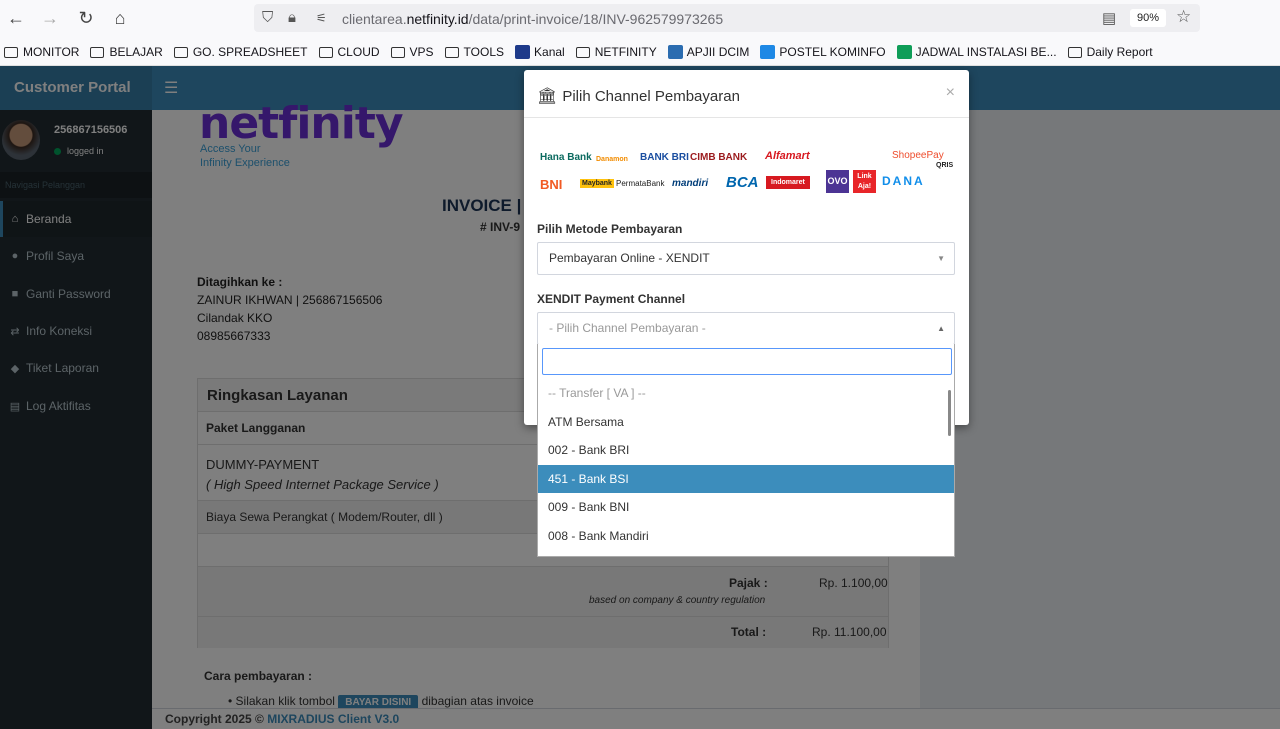  What do you see at coordinates (746, 94) in the screenshot?
I see `modal-header: 🏛︎ Pilih Channel Pembayaran ×` at bounding box center [746, 94].